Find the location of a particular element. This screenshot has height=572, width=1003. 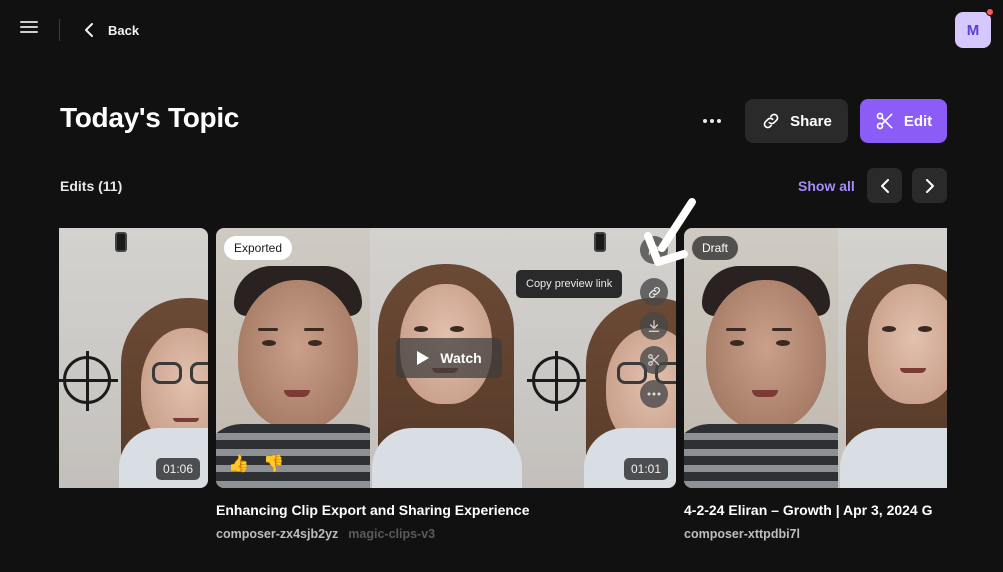

chevron-right-icon is located at coordinates (929, 185).